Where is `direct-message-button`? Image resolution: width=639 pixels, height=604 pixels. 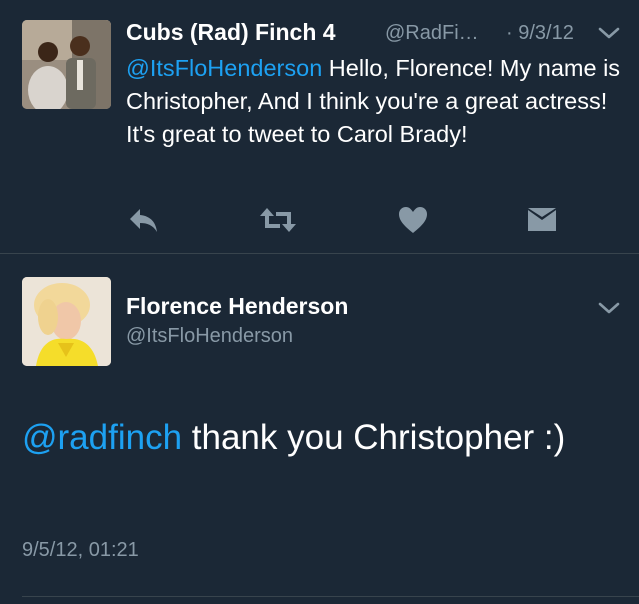 direct-message-button is located at coordinates (542, 220).